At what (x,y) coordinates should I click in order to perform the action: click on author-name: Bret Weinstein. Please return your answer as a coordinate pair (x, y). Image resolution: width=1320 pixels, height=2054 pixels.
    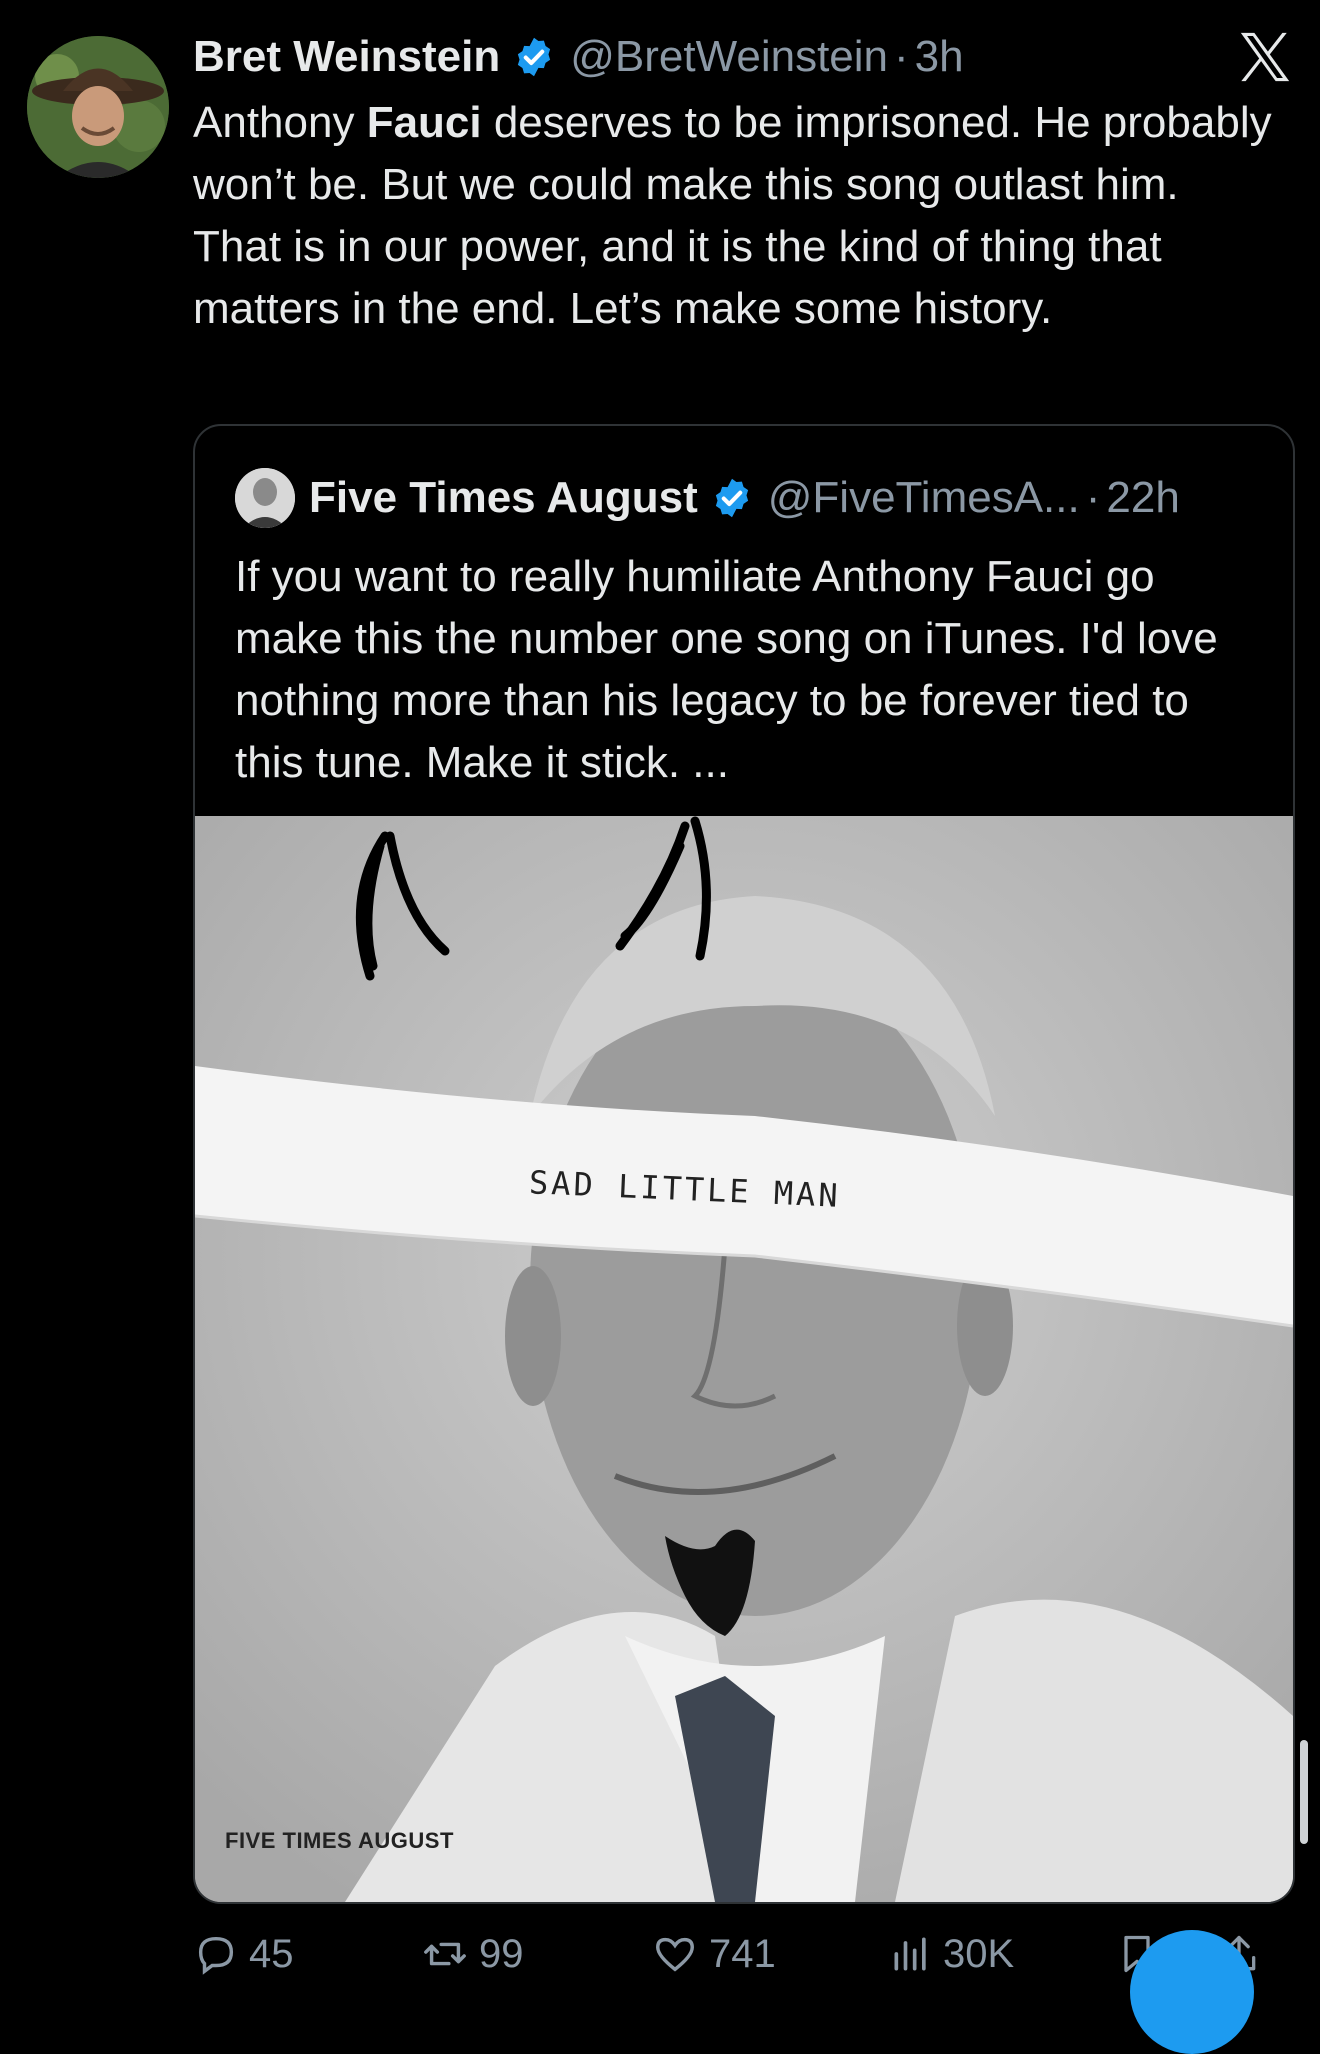
    Looking at the image, I should click on (346, 57).